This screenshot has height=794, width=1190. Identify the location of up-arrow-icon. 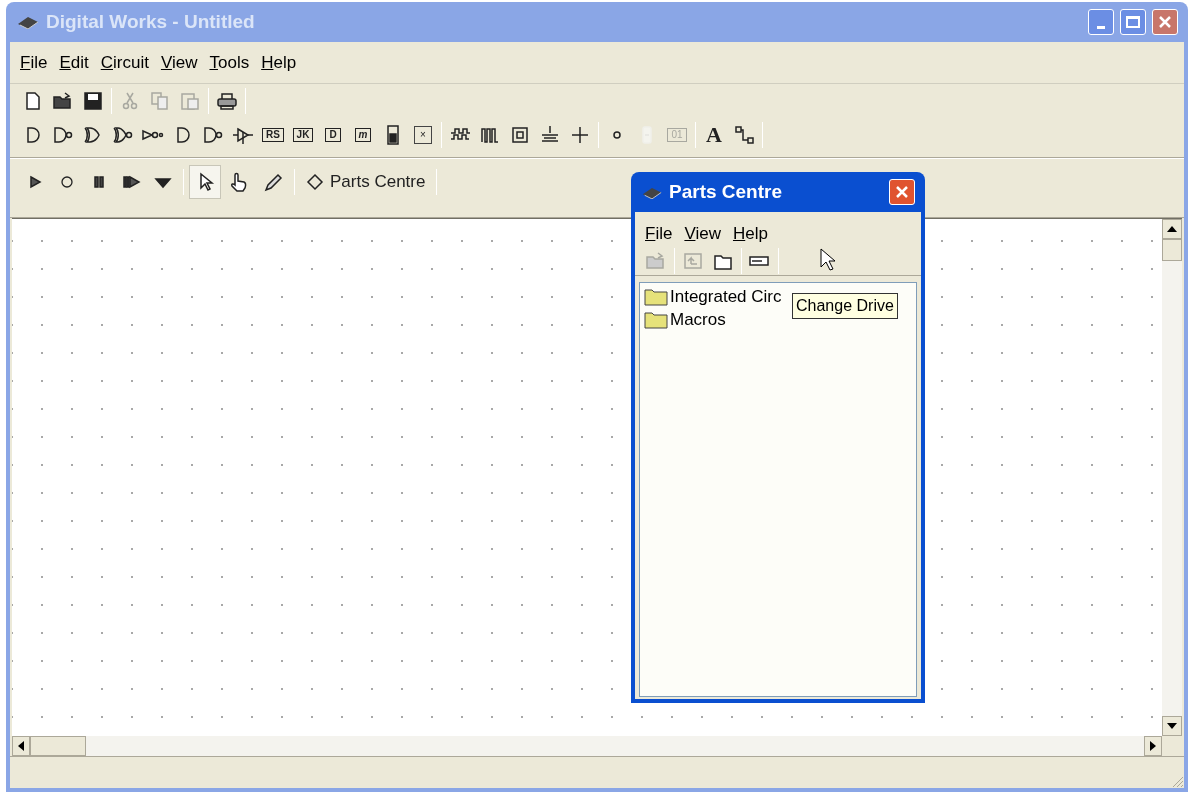
(1172, 229).